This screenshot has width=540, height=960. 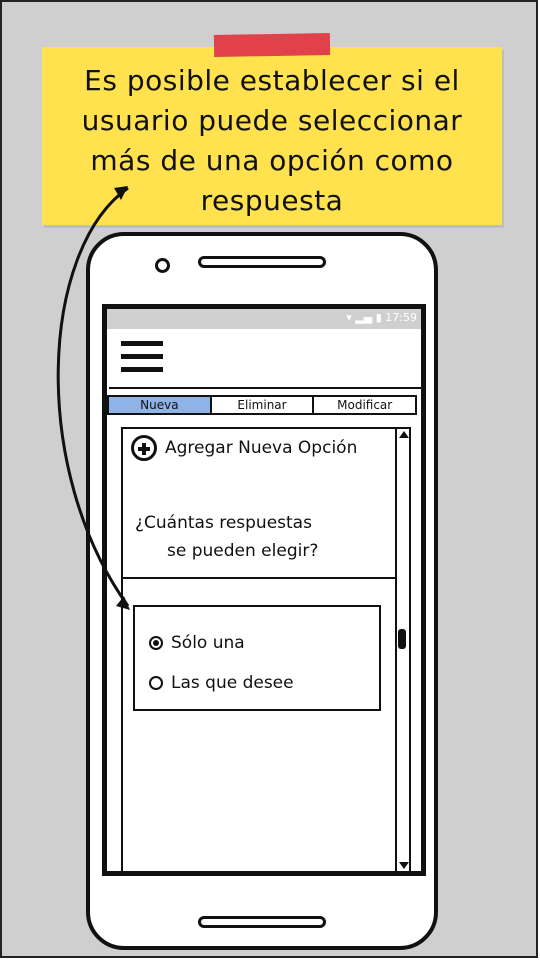 I want to click on note-line: más de una opción como, so click(x=272, y=160).